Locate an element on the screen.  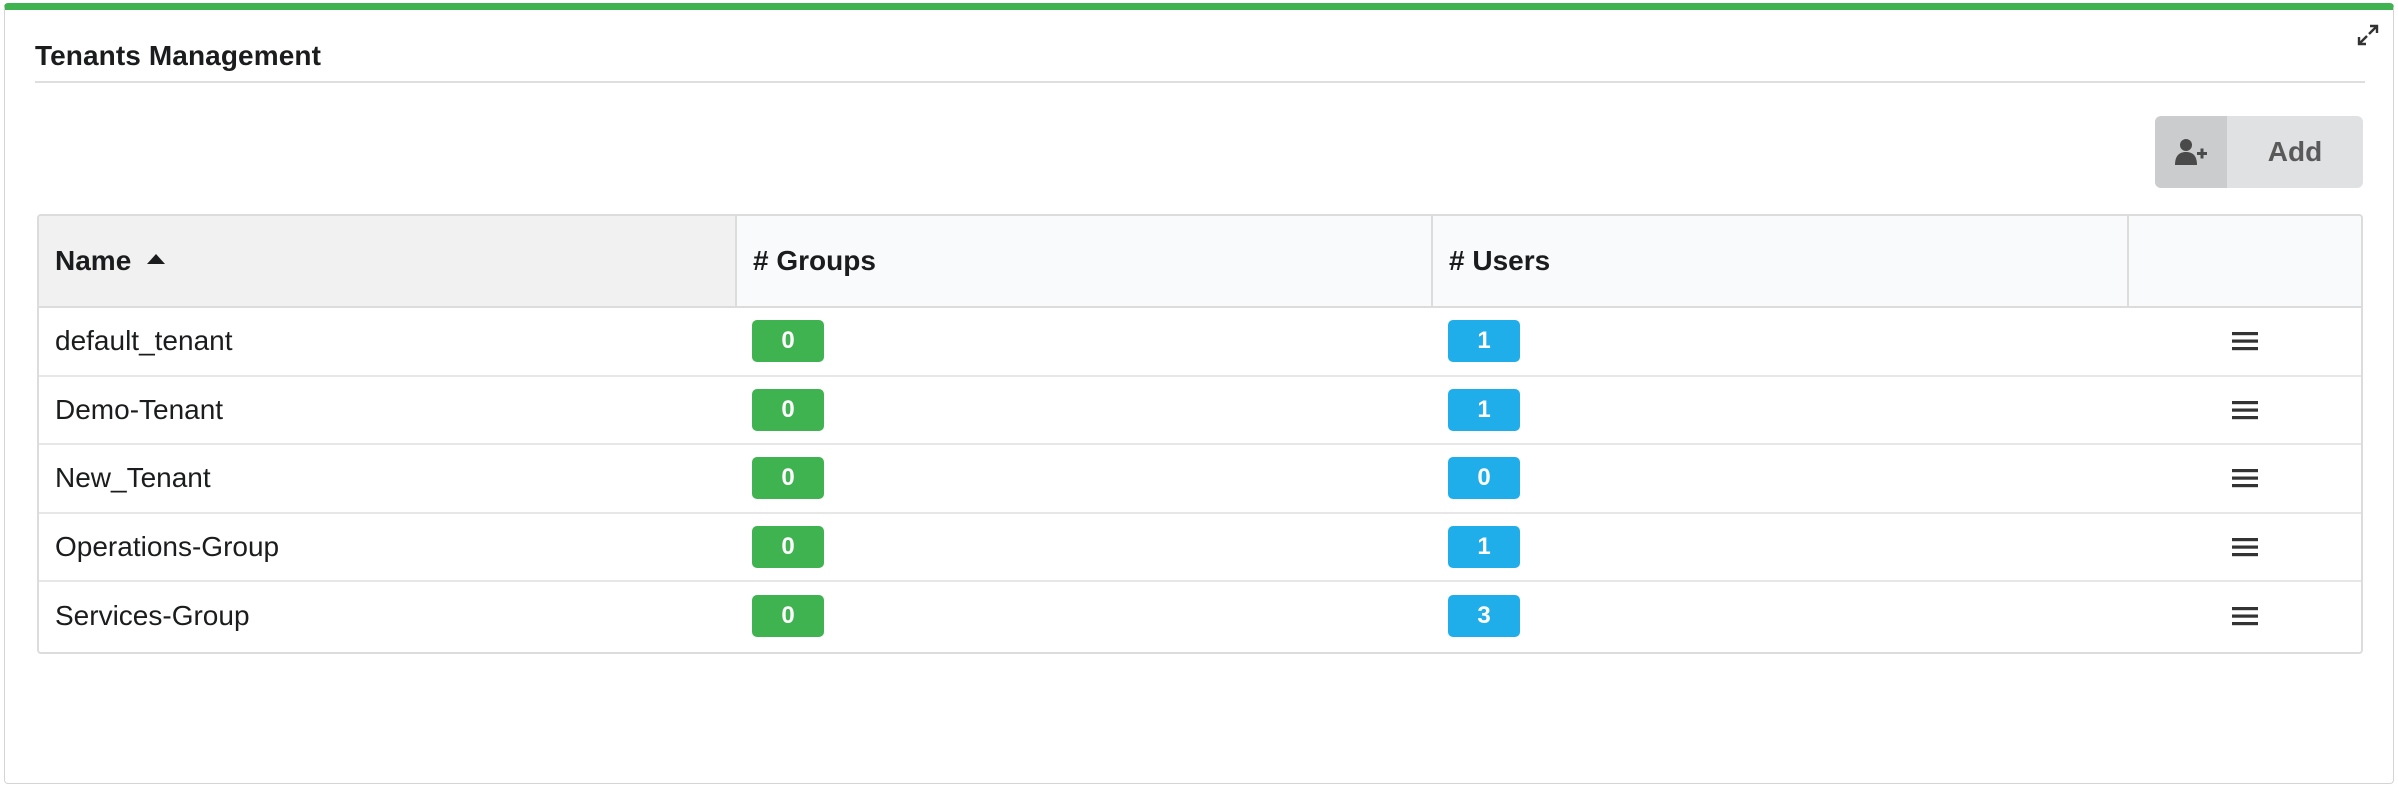
table-header: Name # Groups # Users is located at coordinates (1200, 262).